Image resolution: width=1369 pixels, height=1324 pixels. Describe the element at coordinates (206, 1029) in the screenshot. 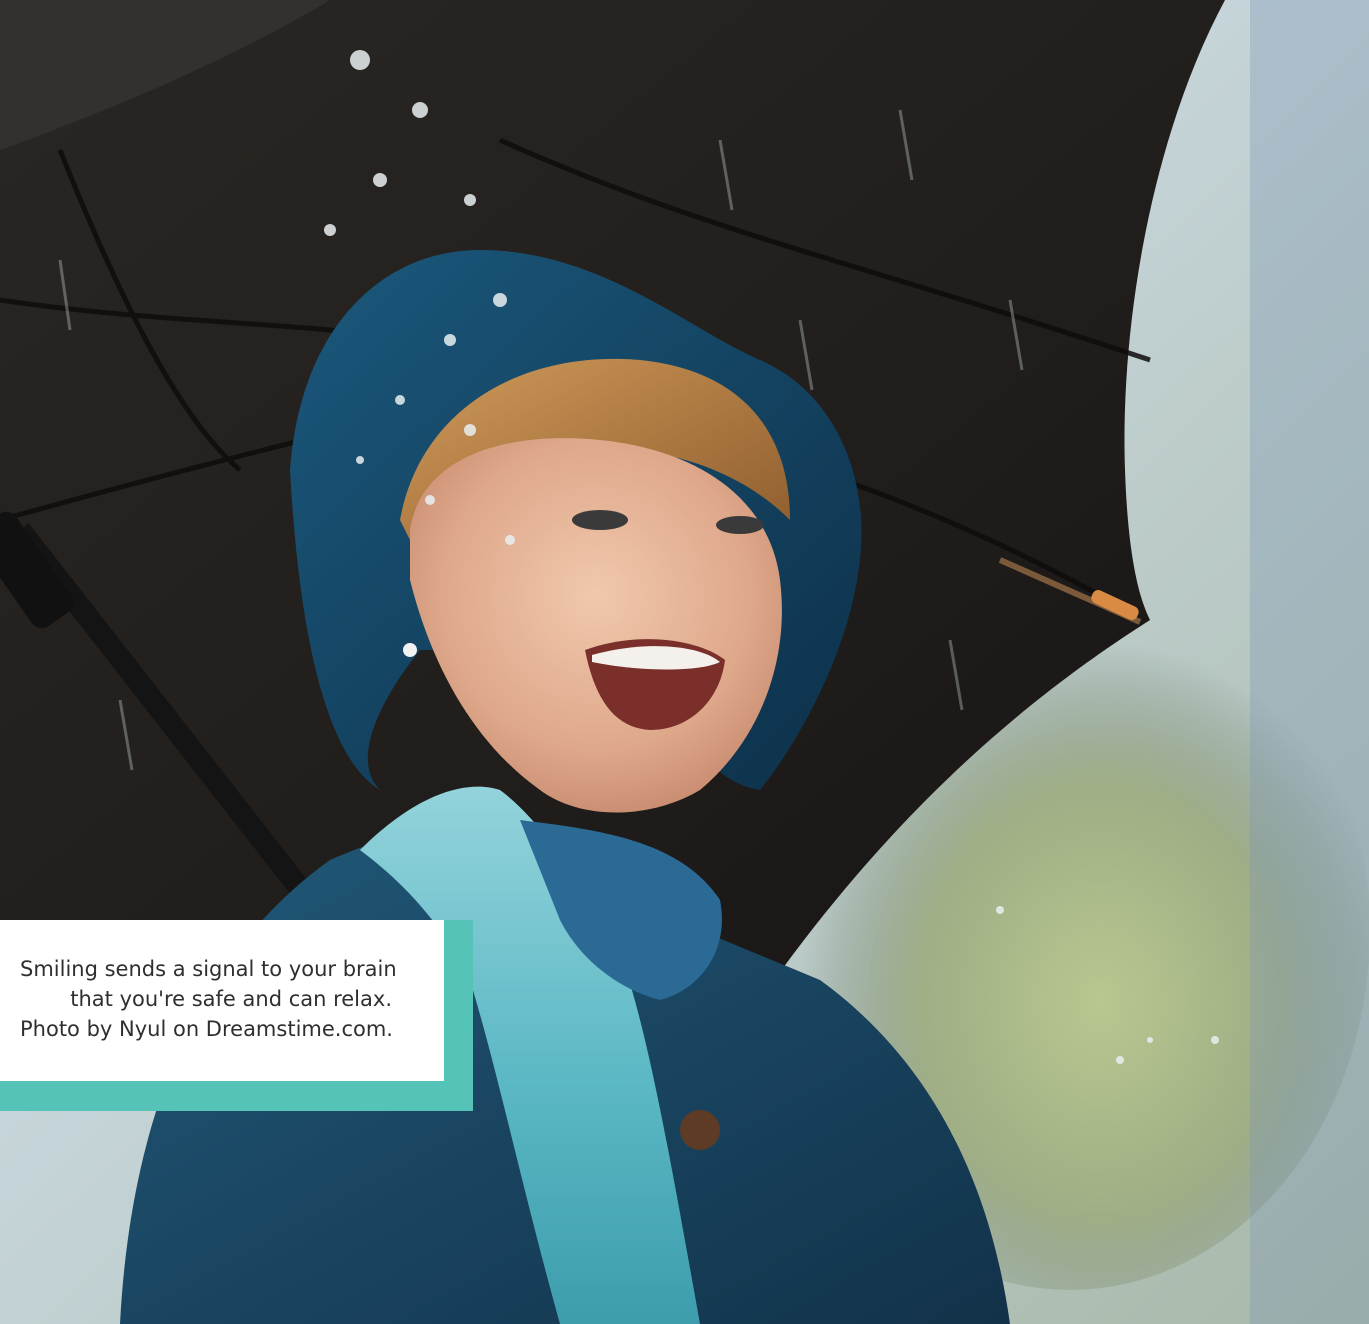

I see `caption-credit: Photo by Nyul on Dreamstime.com.` at that location.